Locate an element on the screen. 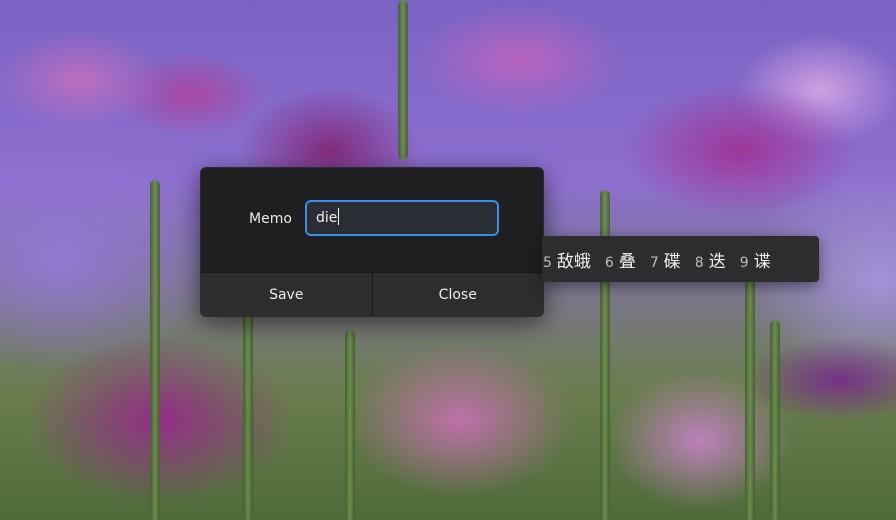 This screenshot has width=896, height=520. memo-label: Memo is located at coordinates (270, 219).